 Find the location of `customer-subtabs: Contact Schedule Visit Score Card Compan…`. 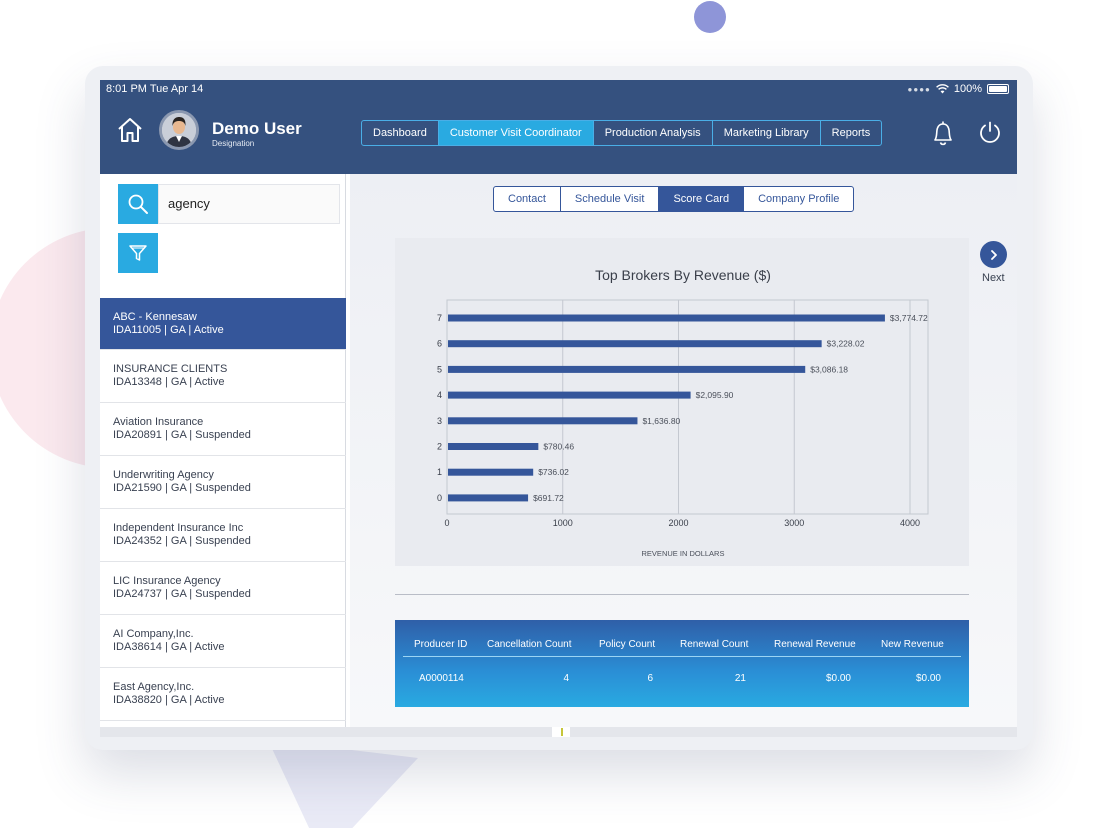

customer-subtabs: Contact Schedule Visit Score Card Compan… is located at coordinates (674, 199).